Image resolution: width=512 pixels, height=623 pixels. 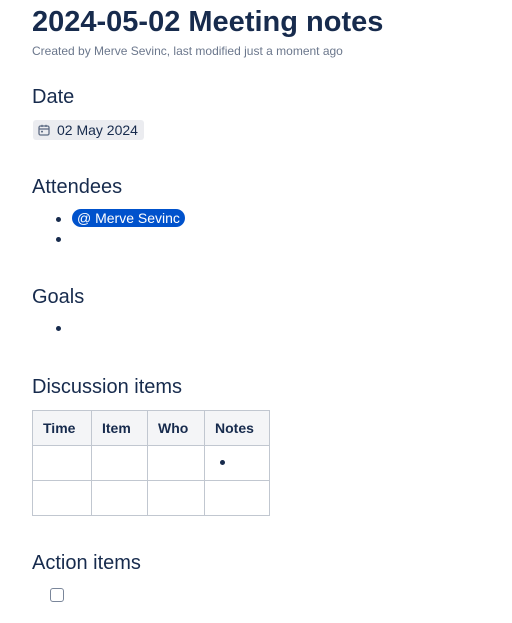 What do you see at coordinates (107, 387) in the screenshot?
I see `discussion-heading: Discussion items` at bounding box center [107, 387].